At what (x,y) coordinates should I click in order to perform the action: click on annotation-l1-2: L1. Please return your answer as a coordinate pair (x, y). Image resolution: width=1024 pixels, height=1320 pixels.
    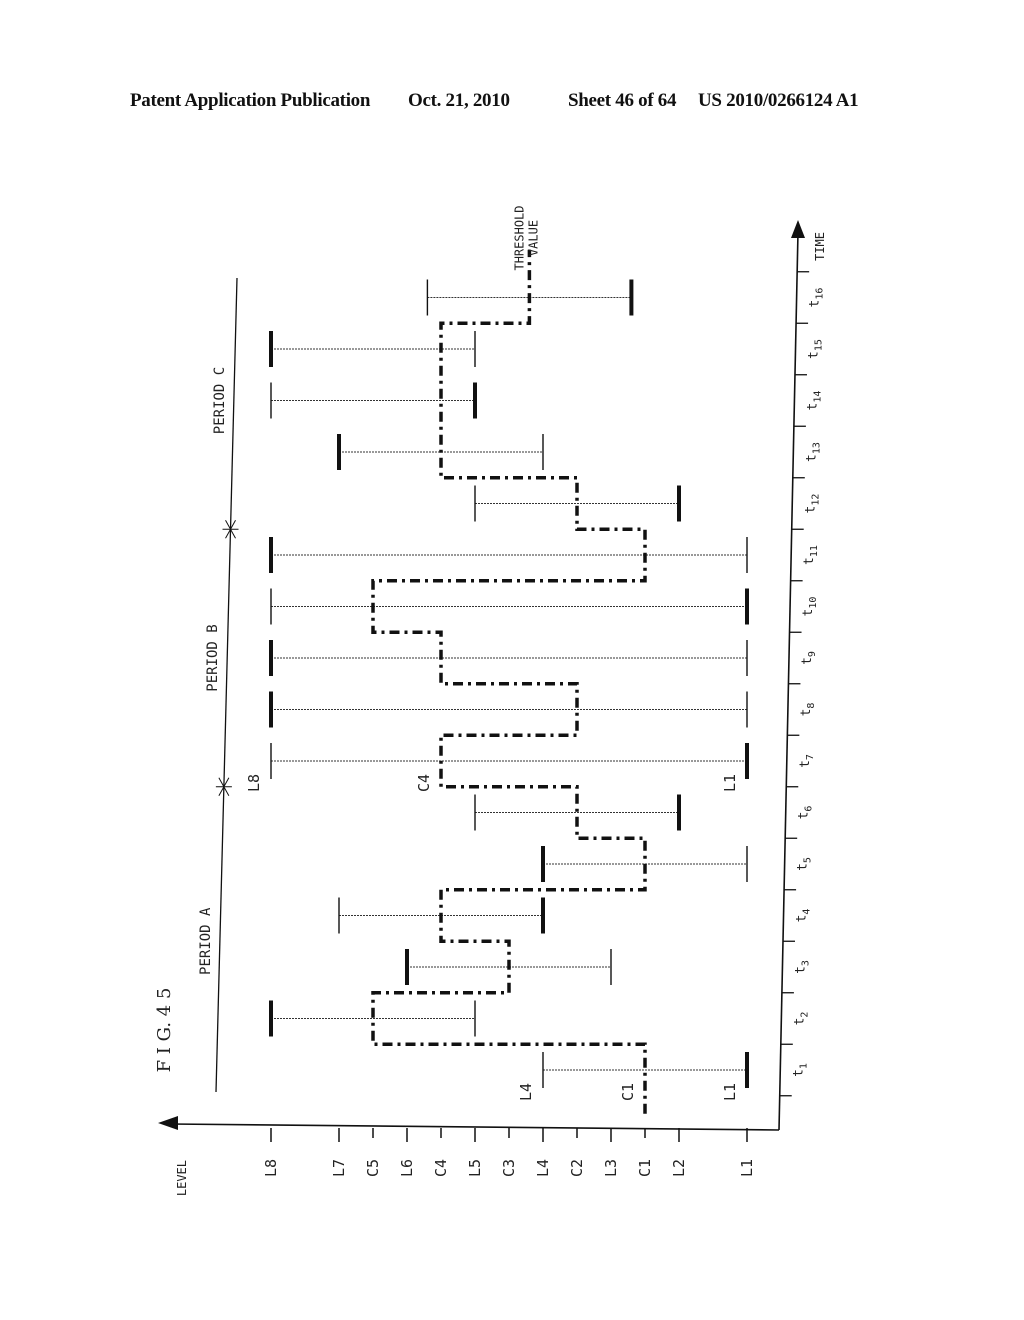
    Looking at the image, I should click on (730, 1092).